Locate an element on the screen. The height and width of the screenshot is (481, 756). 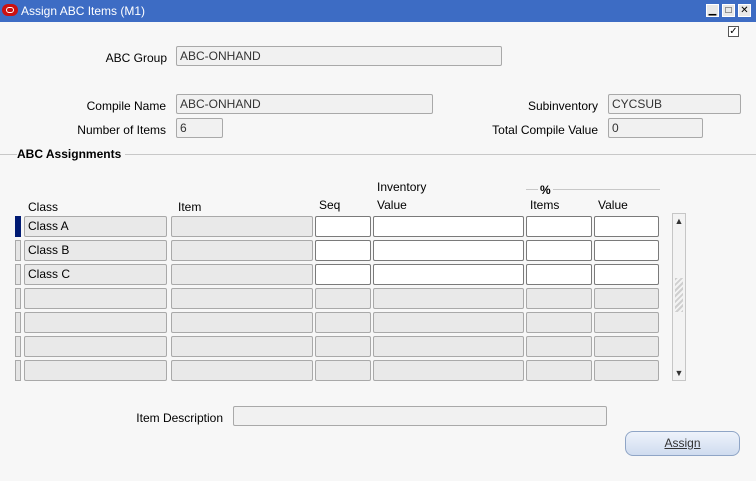
abc-group-label: ABC Group is located at coordinates (136, 58).